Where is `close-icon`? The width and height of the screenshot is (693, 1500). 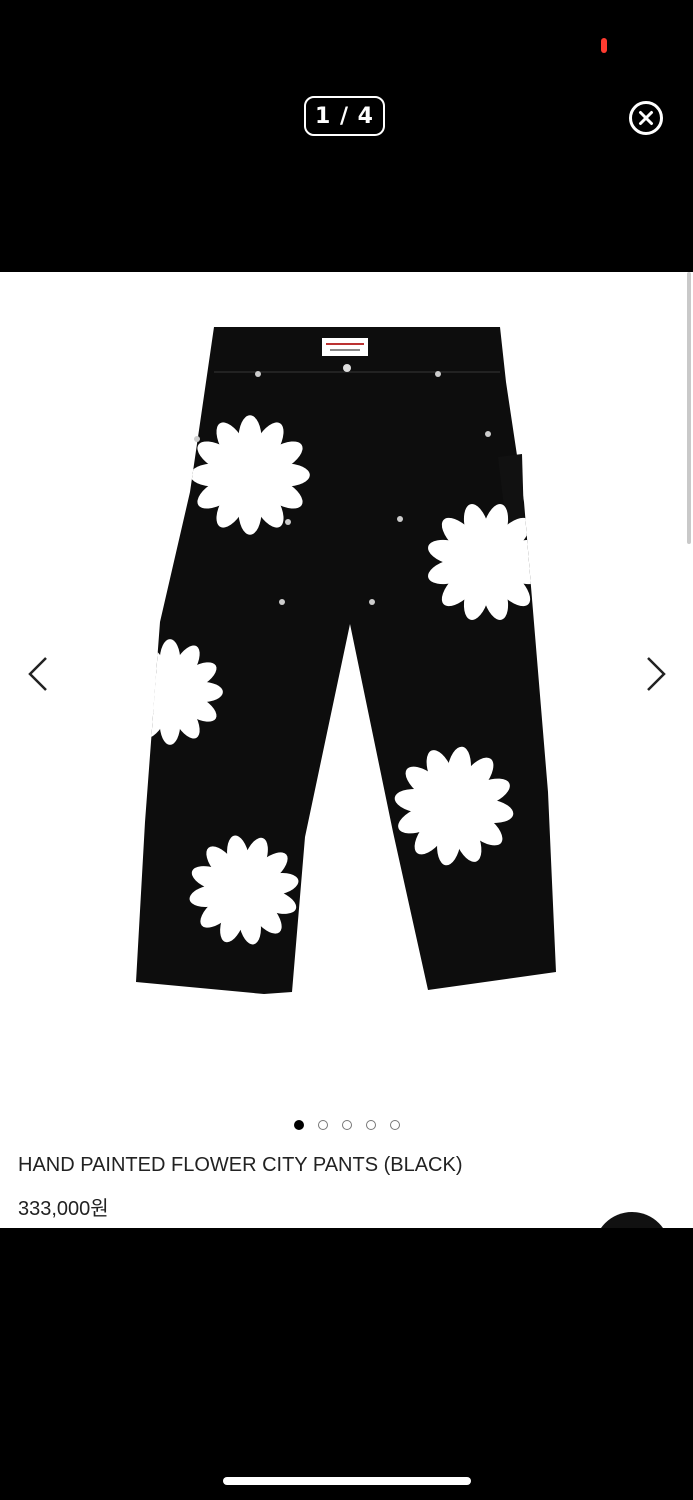 close-icon is located at coordinates (646, 118).